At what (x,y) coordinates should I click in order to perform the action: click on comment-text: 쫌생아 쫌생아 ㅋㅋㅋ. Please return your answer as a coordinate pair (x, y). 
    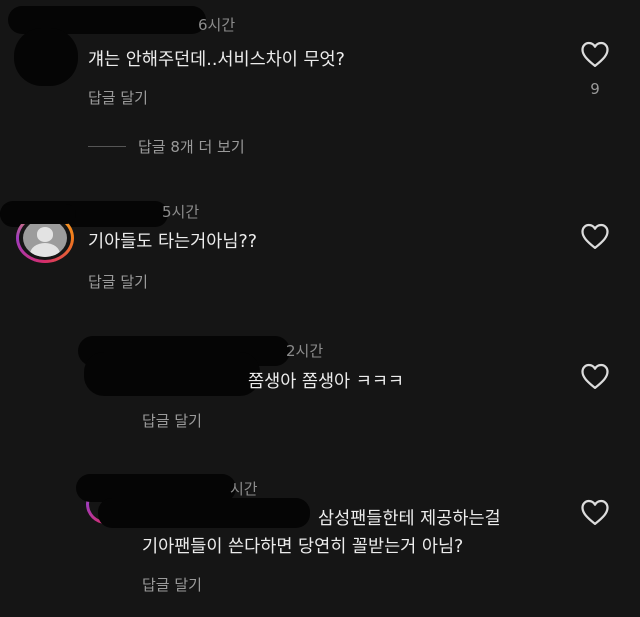
    Looking at the image, I should click on (326, 382).